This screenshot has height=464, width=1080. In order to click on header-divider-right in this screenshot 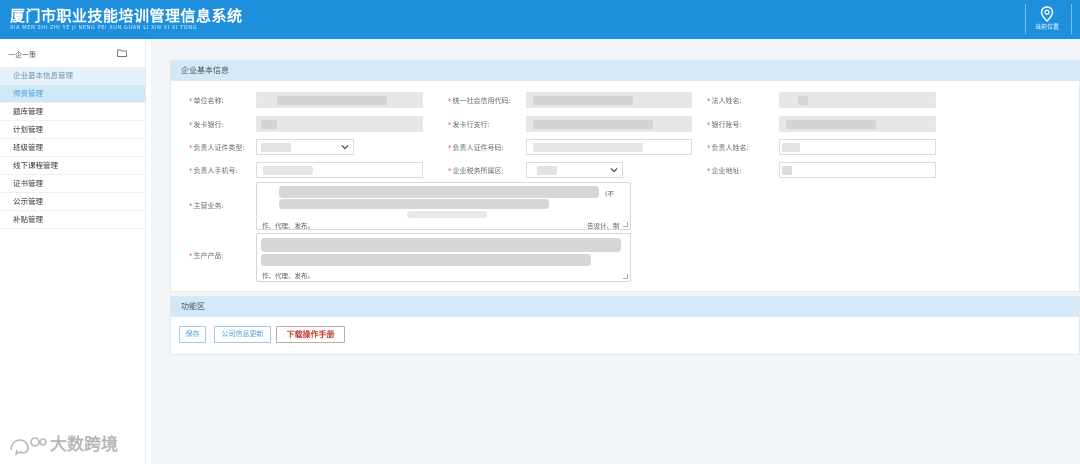, I will do `click(1071, 19)`.